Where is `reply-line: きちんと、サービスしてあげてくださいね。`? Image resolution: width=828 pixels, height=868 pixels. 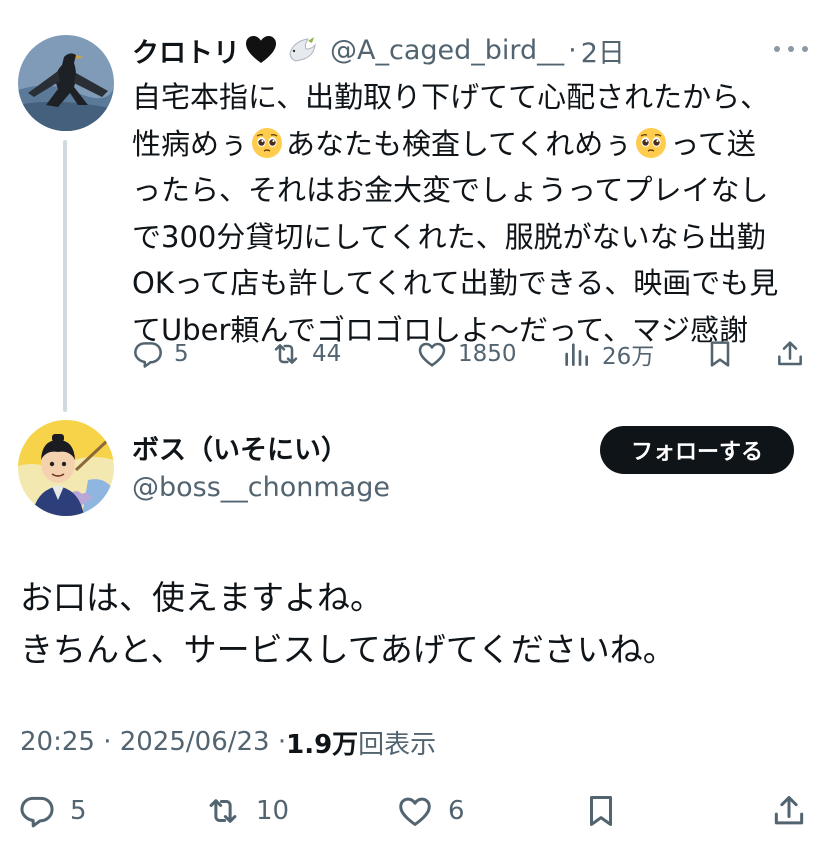
reply-line: きちんと、サービスしてあげてくださいね。 is located at coordinates (348, 649).